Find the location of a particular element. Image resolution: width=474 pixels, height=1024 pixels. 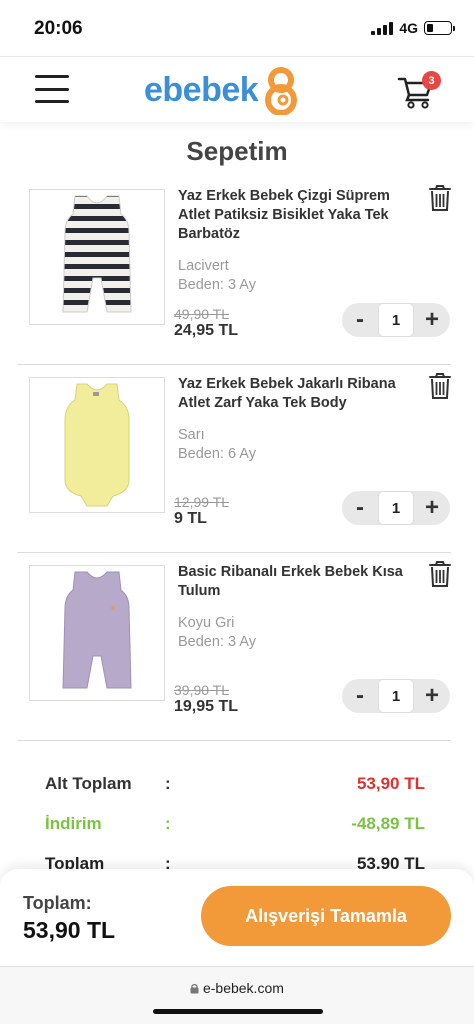

ebebek-logo: ebebek is located at coordinates (222, 90).